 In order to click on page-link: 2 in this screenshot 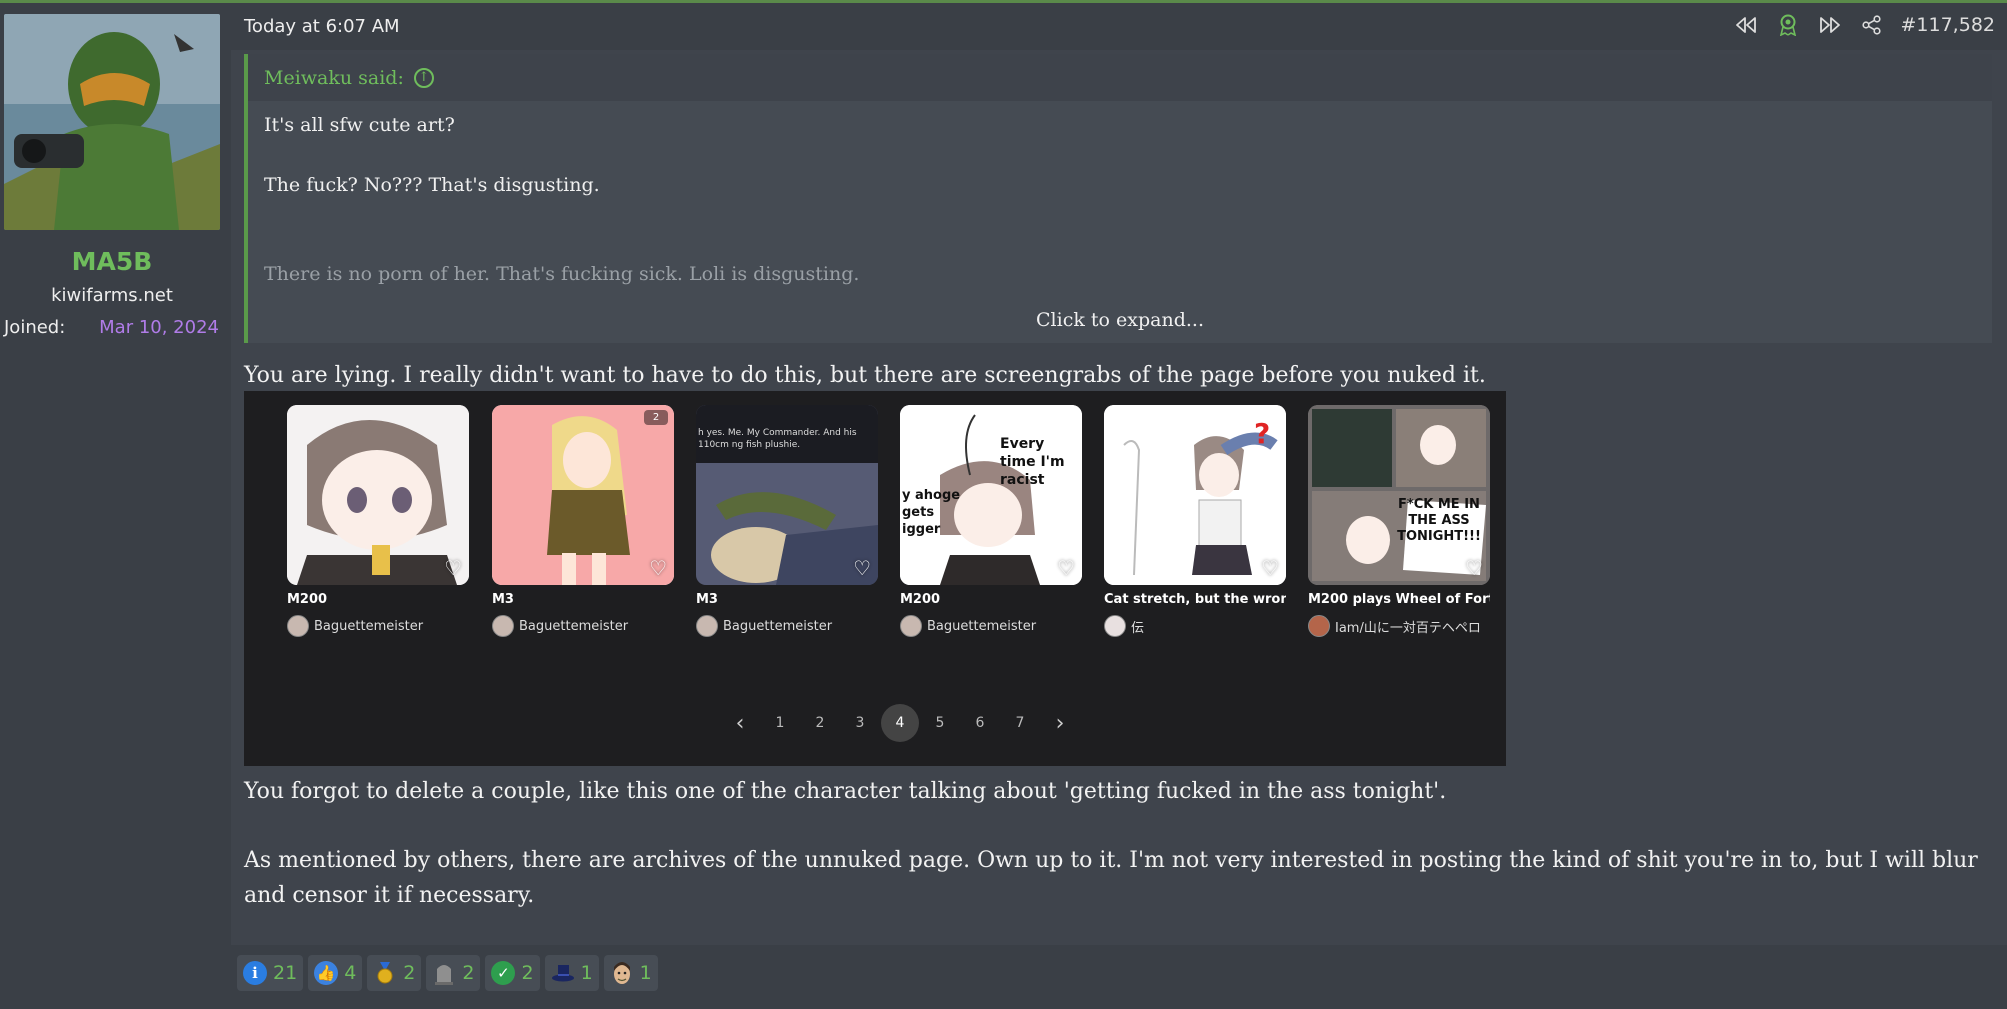, I will do `click(820, 723)`.